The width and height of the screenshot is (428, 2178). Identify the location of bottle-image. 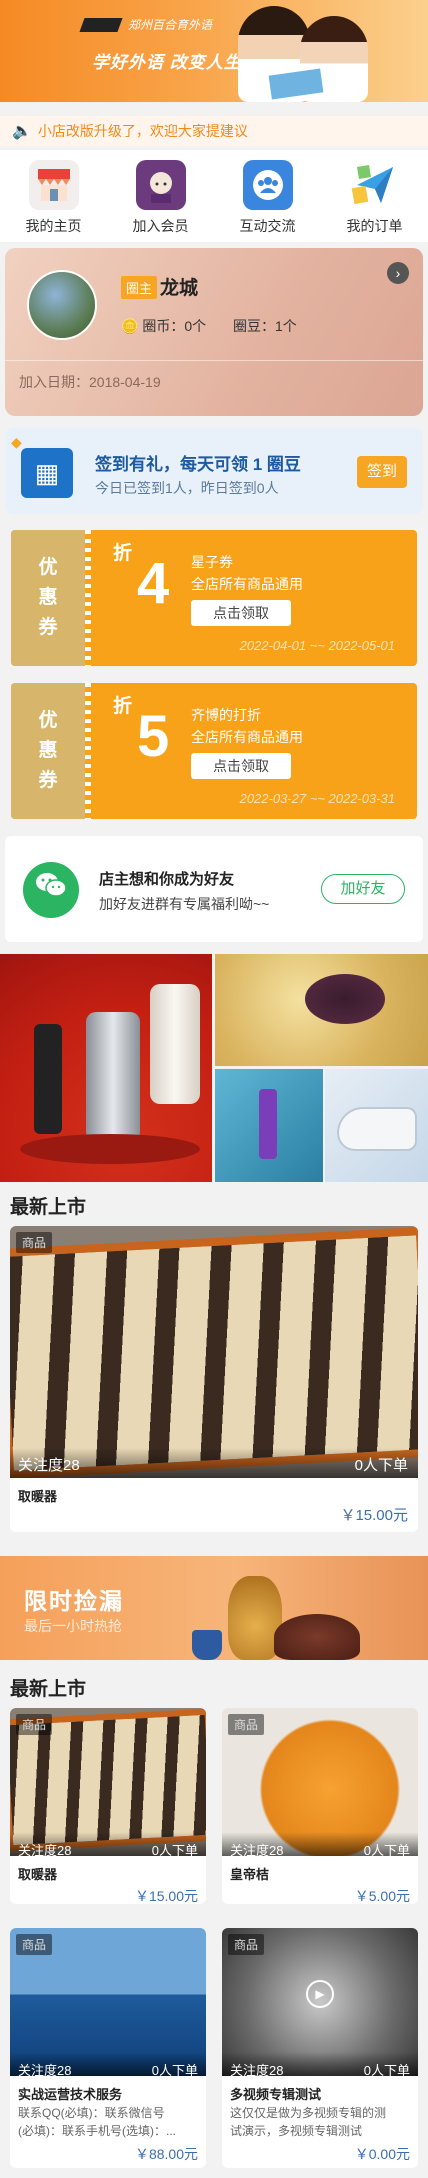
(268, 1124).